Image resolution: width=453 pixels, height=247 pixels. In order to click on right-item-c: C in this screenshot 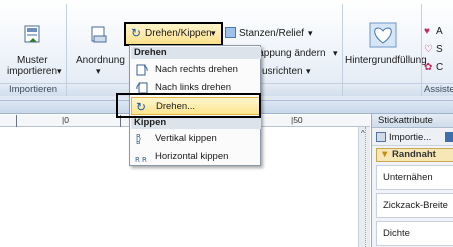, I will do `click(439, 67)`.